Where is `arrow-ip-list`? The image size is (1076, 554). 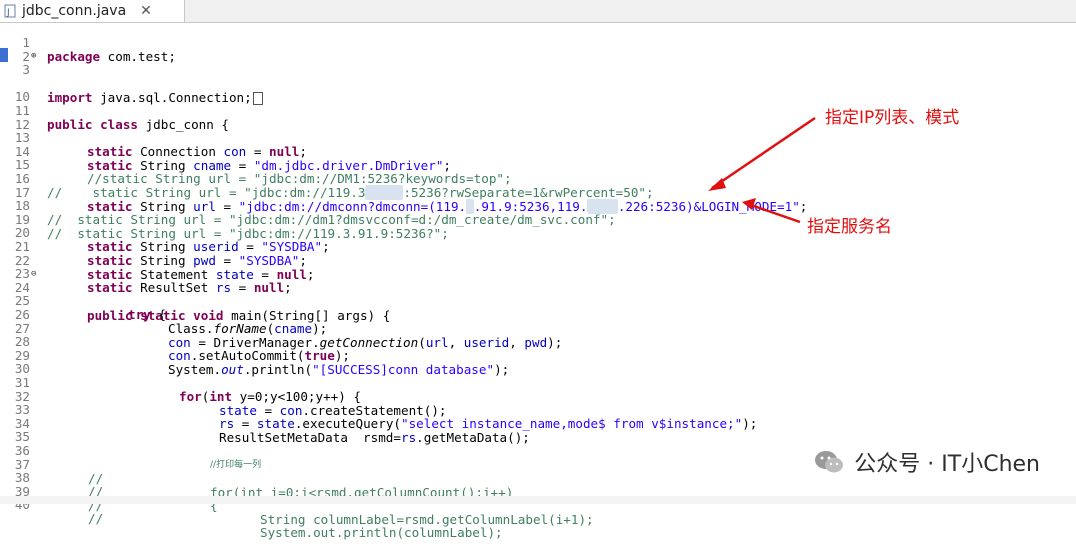
arrow-ip-list is located at coordinates (763, 153).